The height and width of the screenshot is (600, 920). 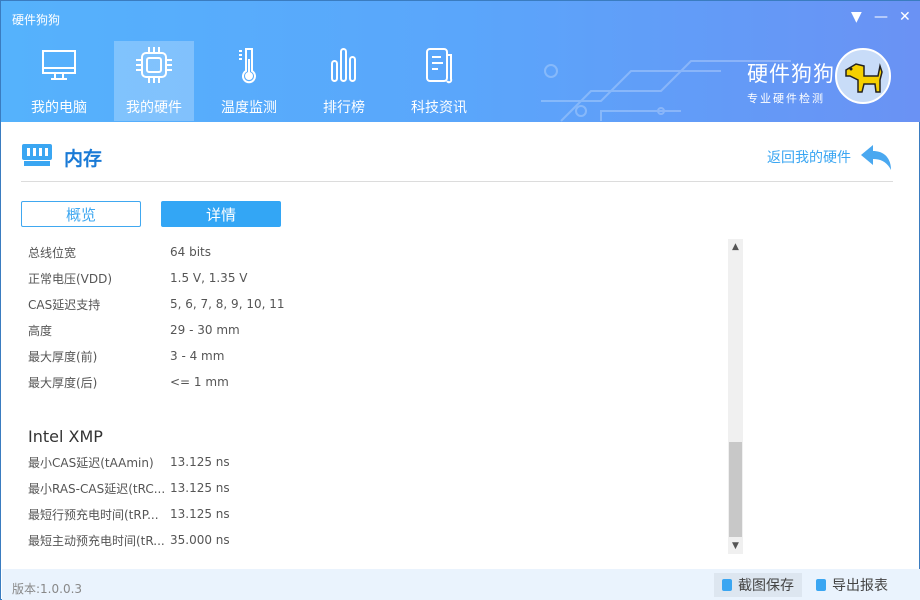 I want to click on bar-chart-icon, so click(x=343, y=65).